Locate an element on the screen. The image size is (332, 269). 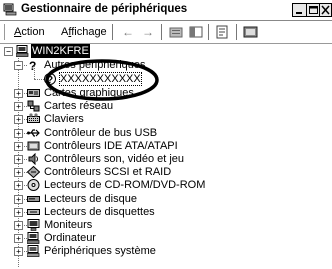
ide-controller-icon is located at coordinates (33, 146).